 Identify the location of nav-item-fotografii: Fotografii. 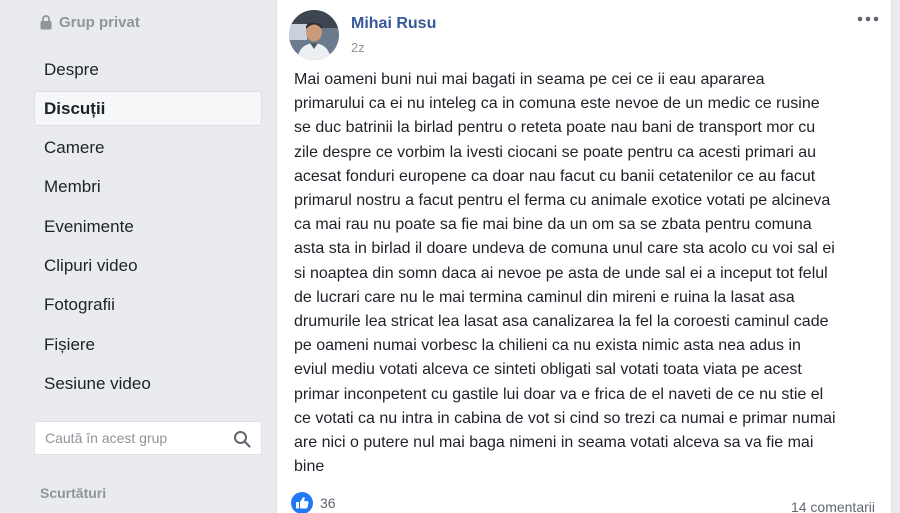
(148, 305).